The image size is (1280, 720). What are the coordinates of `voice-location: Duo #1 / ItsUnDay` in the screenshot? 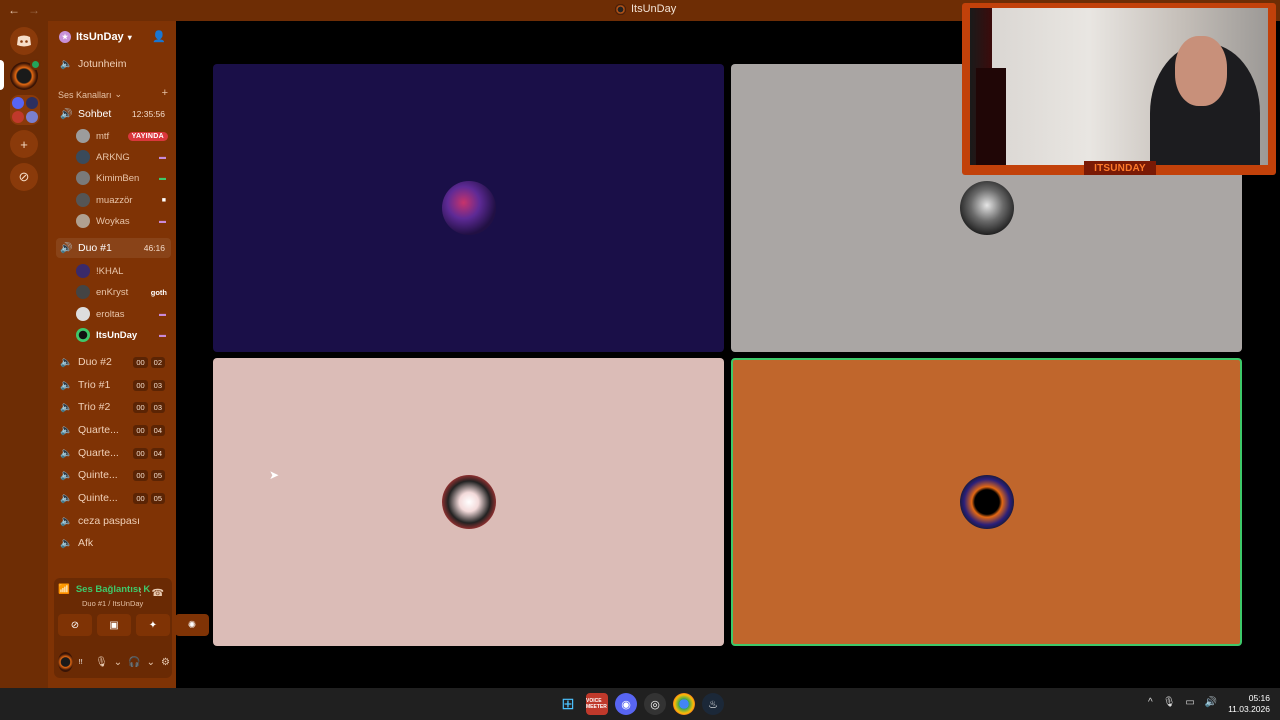 It's located at (112, 603).